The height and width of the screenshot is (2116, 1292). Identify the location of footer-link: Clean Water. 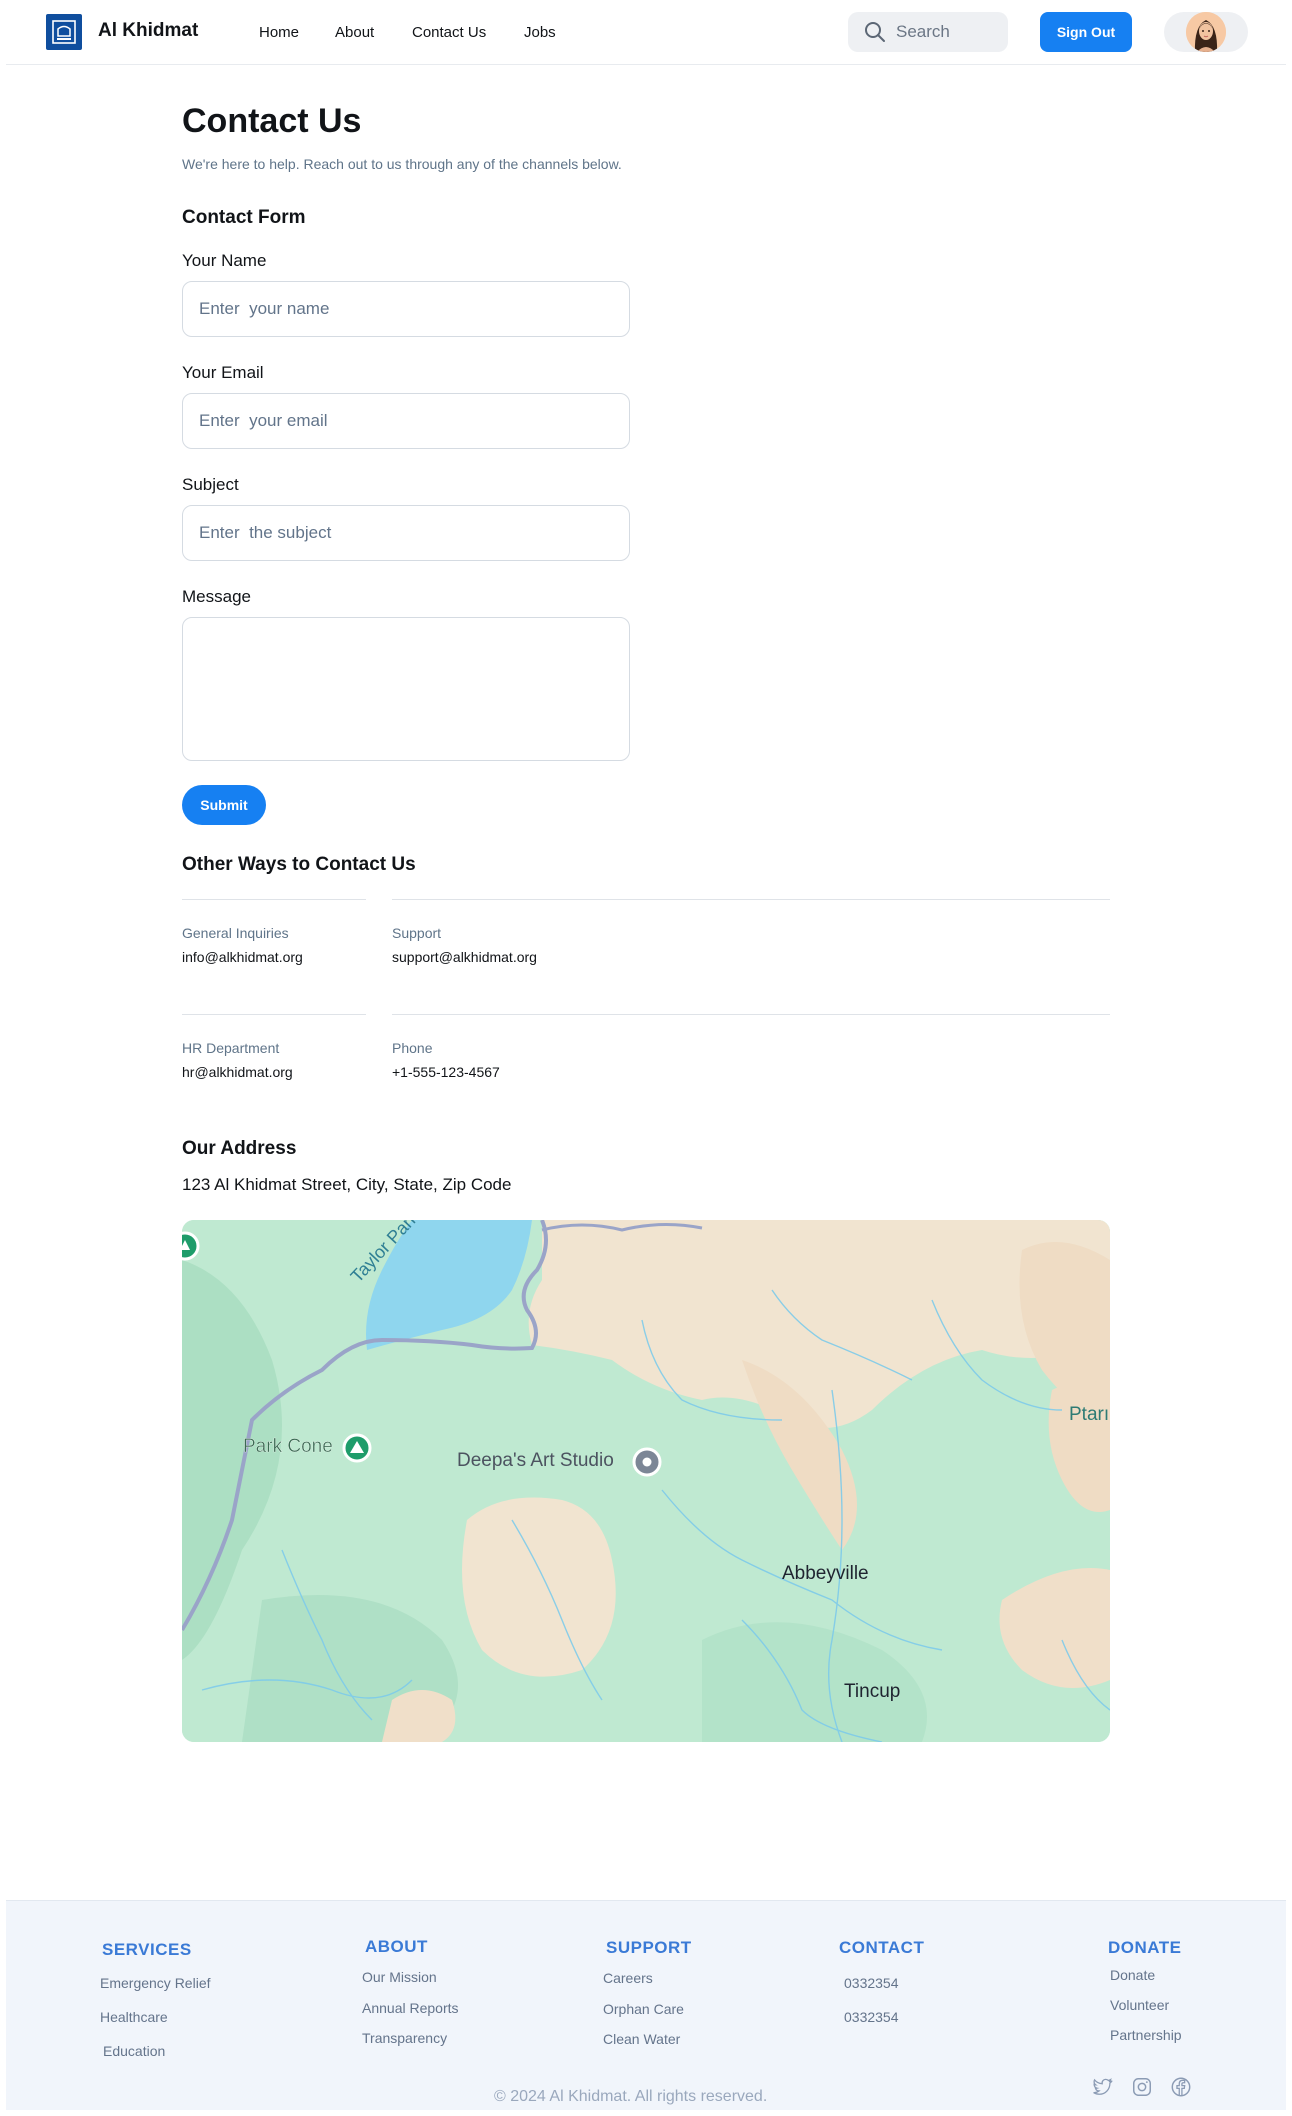
(641, 2039).